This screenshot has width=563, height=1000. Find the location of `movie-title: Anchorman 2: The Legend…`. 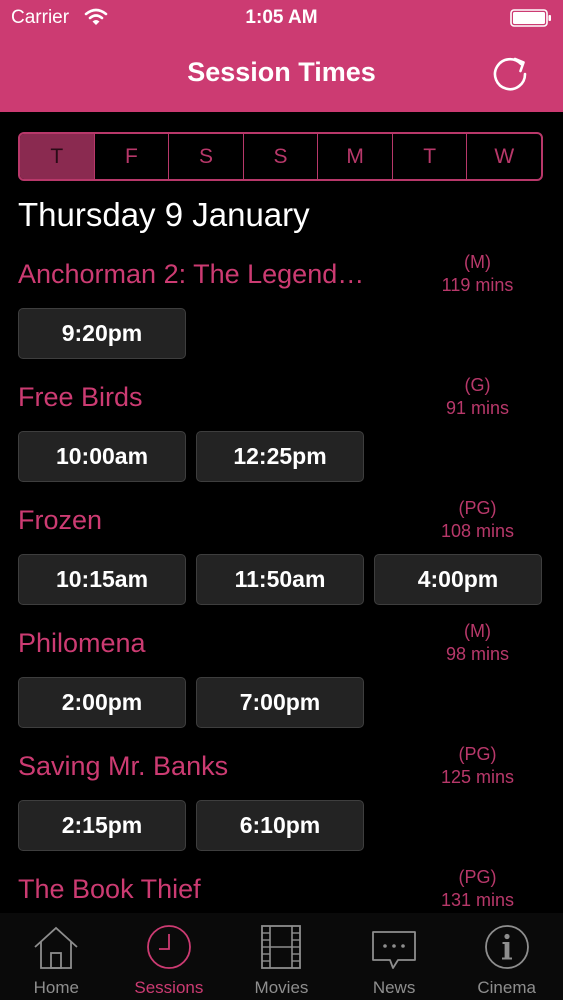

movie-title: Anchorman 2: The Legend… is located at coordinates (191, 274).